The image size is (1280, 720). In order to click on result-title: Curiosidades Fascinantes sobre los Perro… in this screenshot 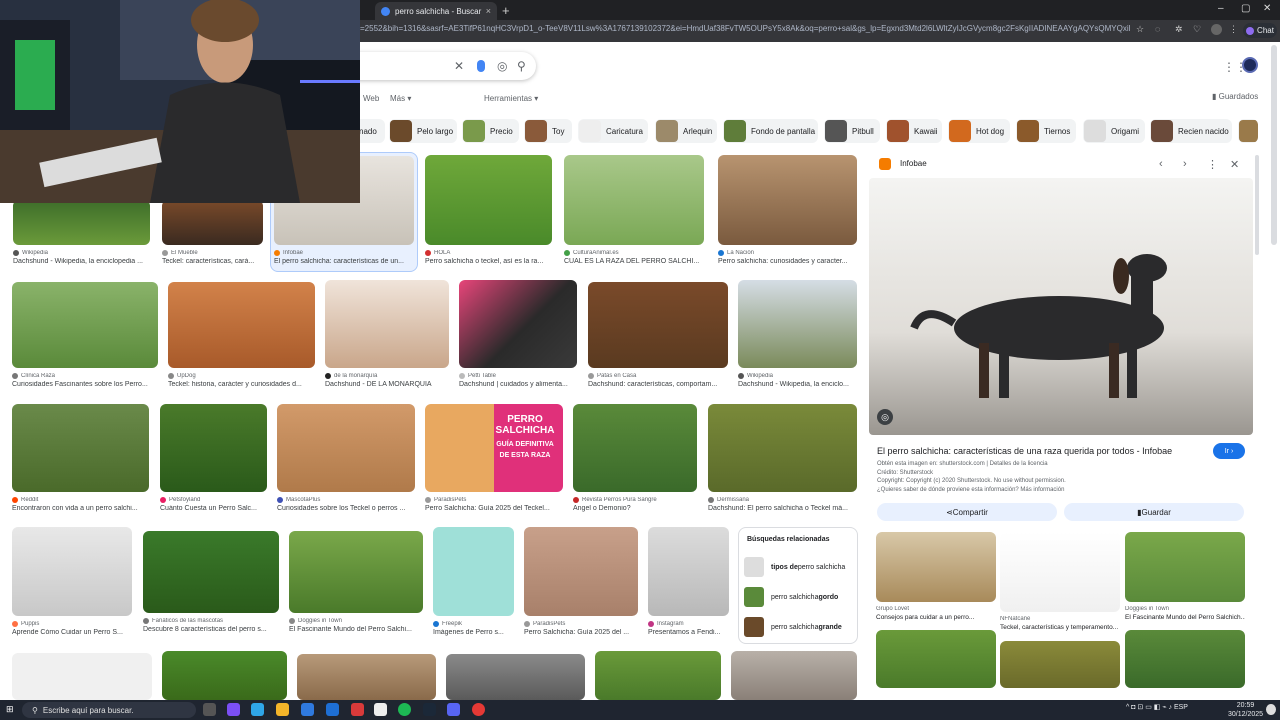, I will do `click(85, 384)`.